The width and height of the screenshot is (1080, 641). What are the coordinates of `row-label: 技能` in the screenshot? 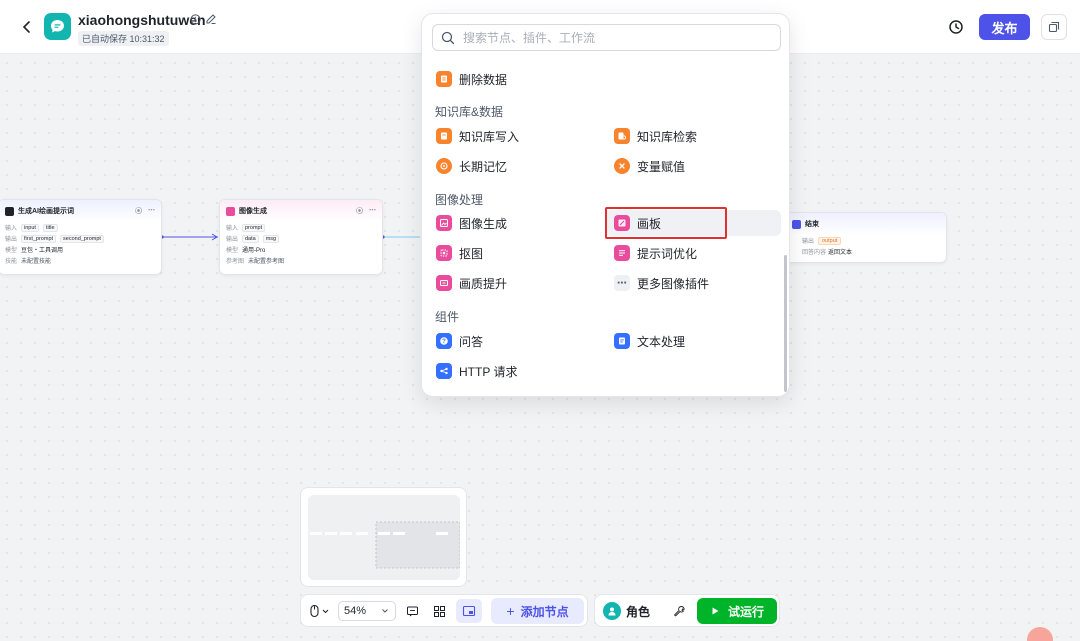 It's located at (11, 262).